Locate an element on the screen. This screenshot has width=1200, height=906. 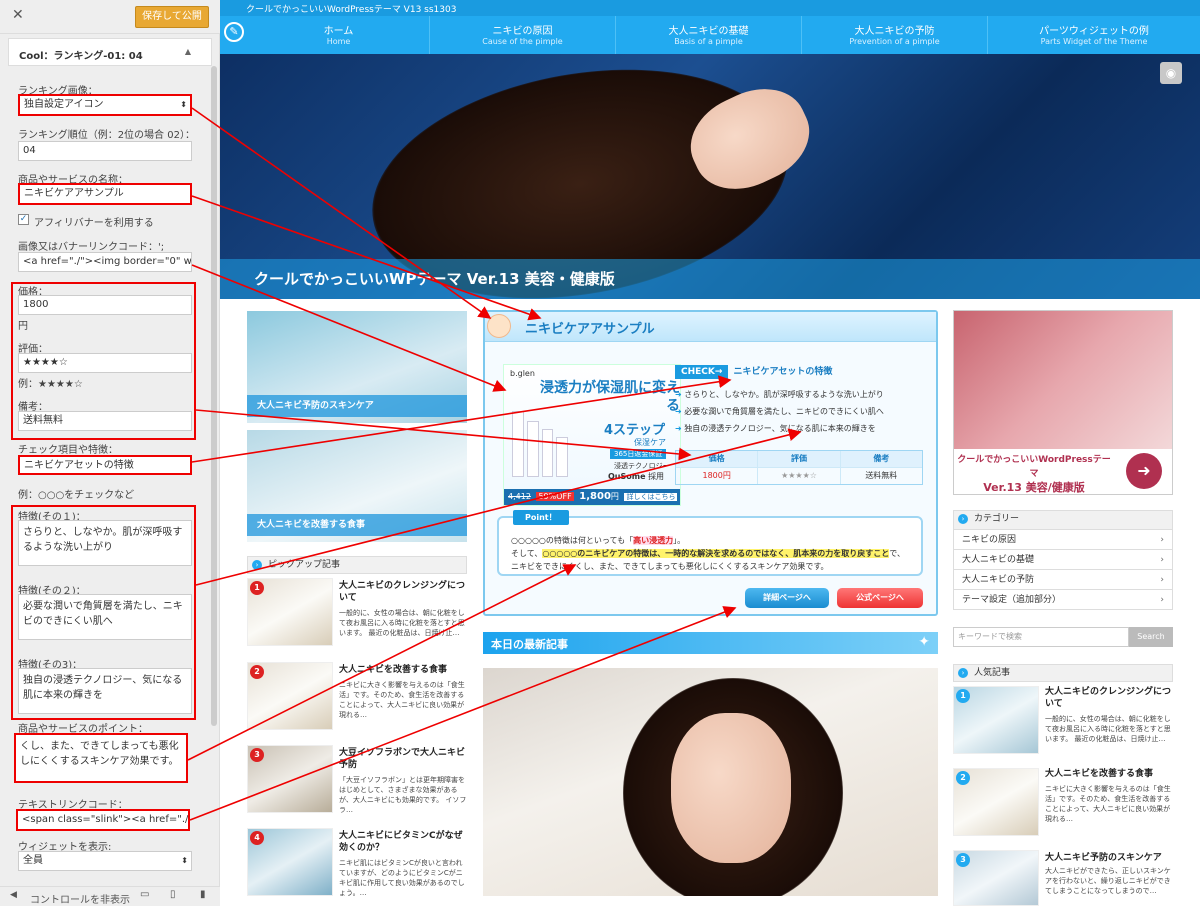
category-item: 大人ニキビの基礎 › is located at coordinates (1063, 559).